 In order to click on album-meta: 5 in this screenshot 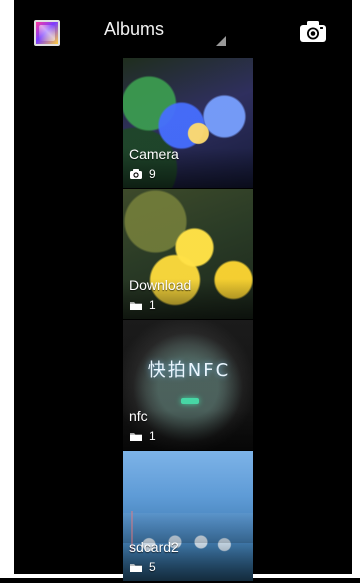, I will do `click(142, 567)`.